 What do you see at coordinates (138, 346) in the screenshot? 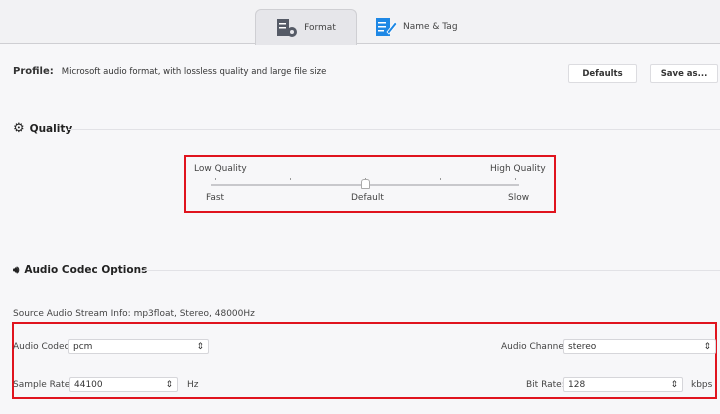
I see `audio-codec-select: pcm ⇕` at bounding box center [138, 346].